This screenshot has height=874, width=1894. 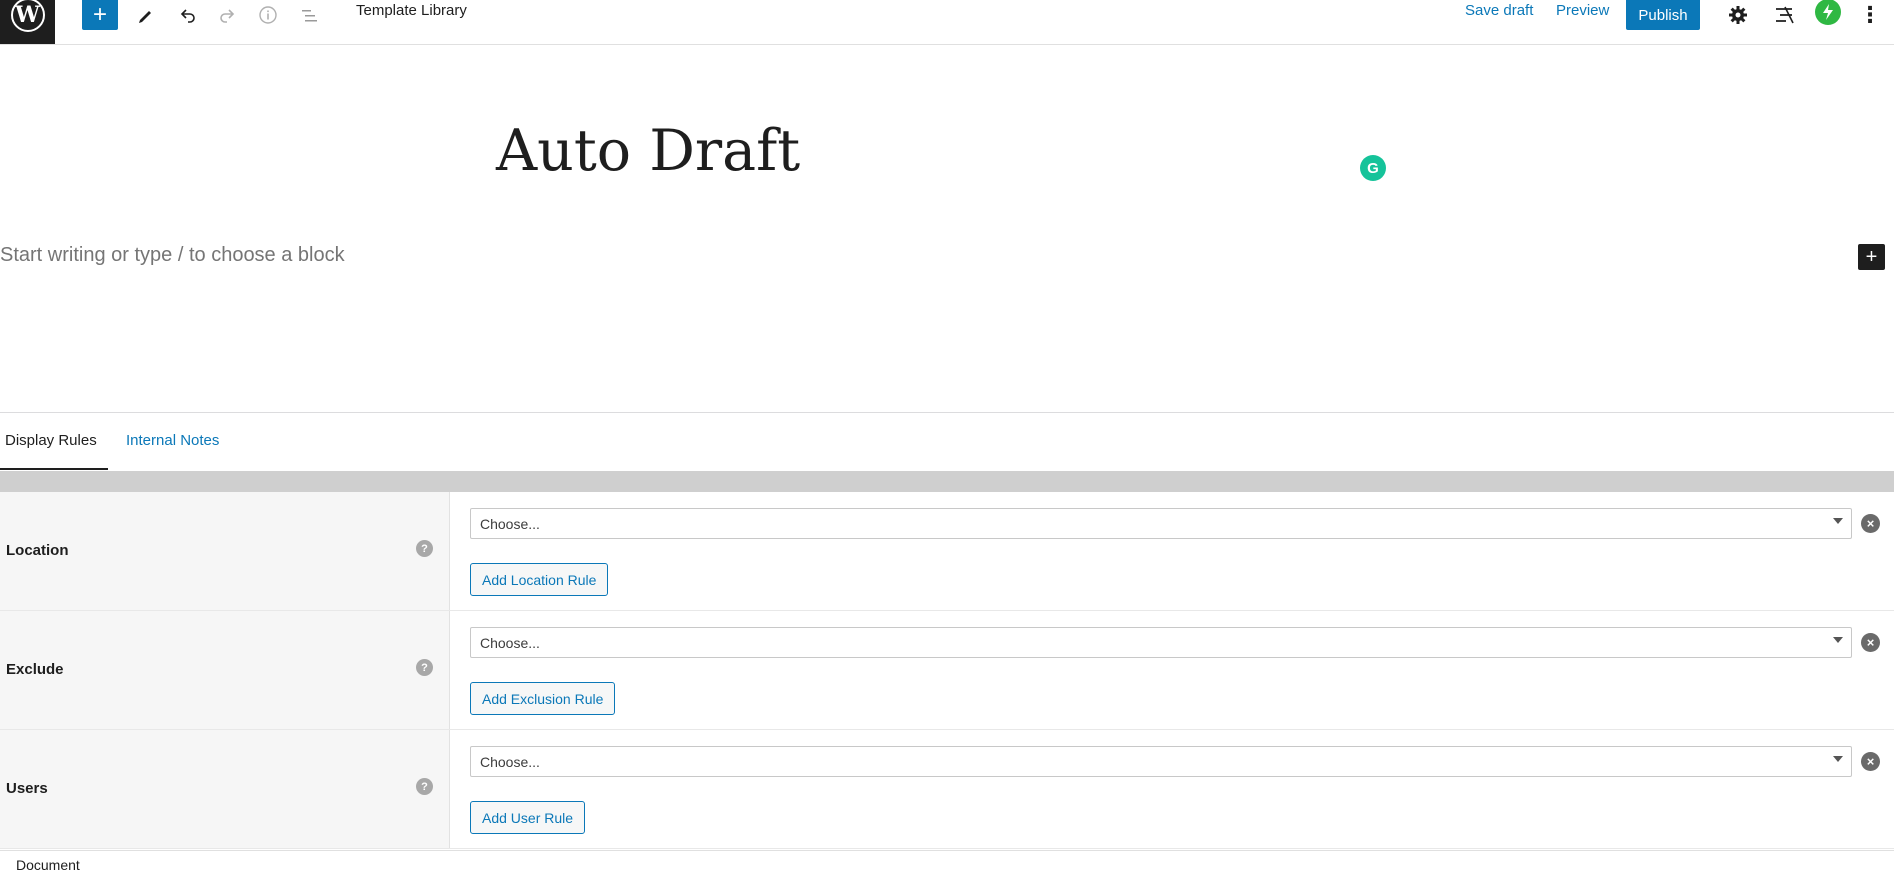 What do you see at coordinates (947, 442) in the screenshot?
I see `metabox-tabs: Display Rules Internal Notes` at bounding box center [947, 442].